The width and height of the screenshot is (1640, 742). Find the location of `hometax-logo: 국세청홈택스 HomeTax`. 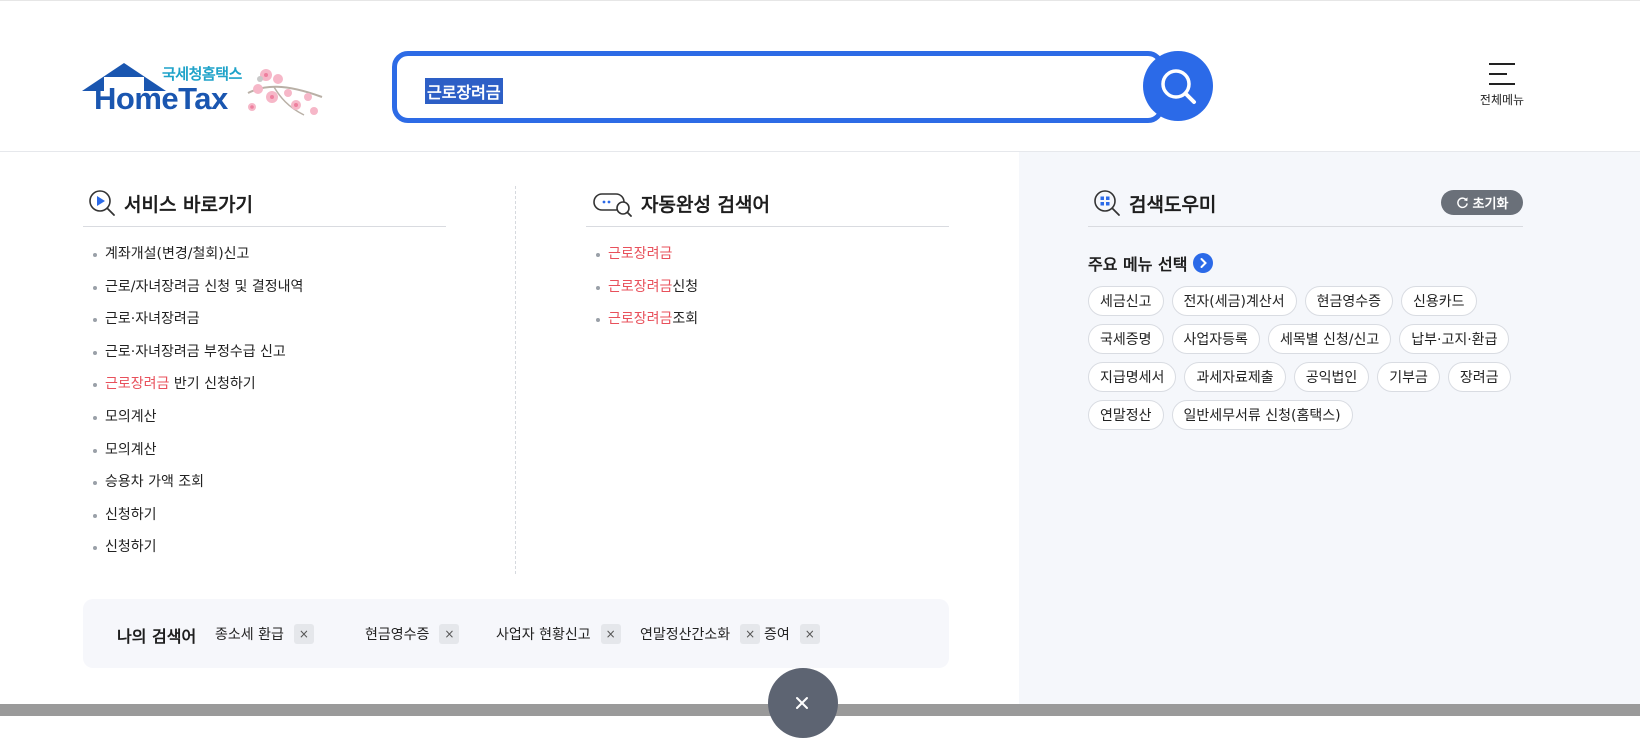

hometax-logo: 국세청홈택스 HomeTax is located at coordinates (204, 89).